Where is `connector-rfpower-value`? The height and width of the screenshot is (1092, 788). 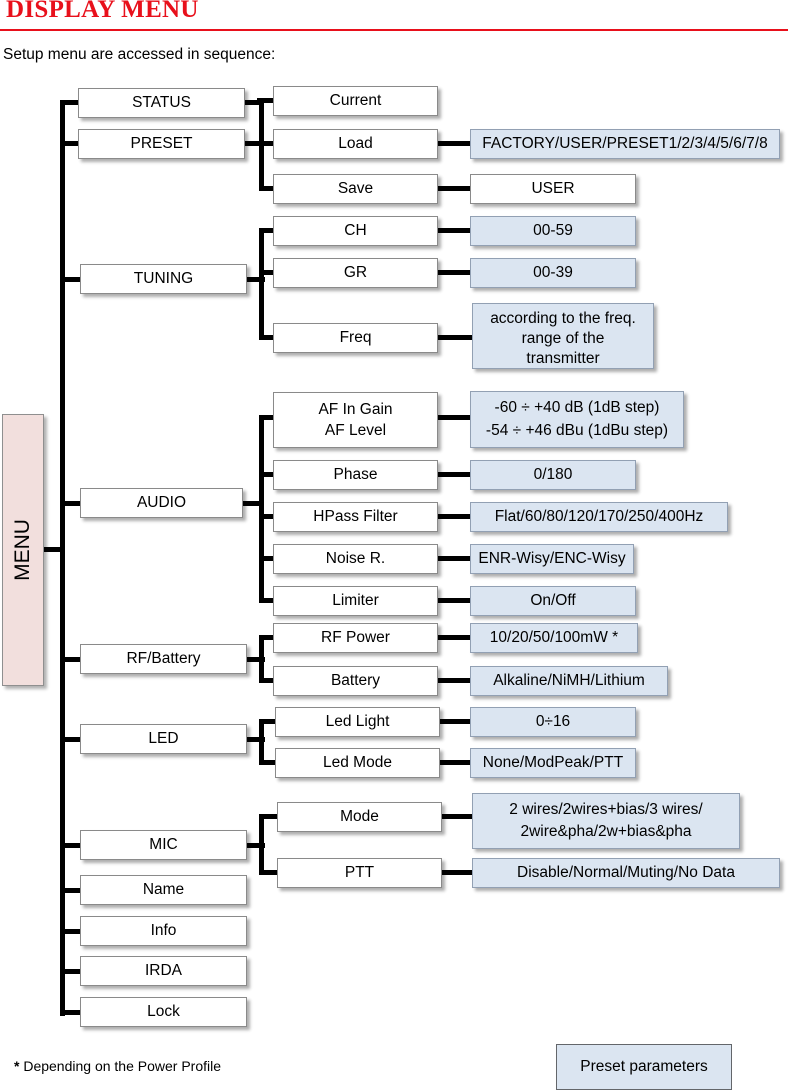 connector-rfpower-value is located at coordinates (454, 637).